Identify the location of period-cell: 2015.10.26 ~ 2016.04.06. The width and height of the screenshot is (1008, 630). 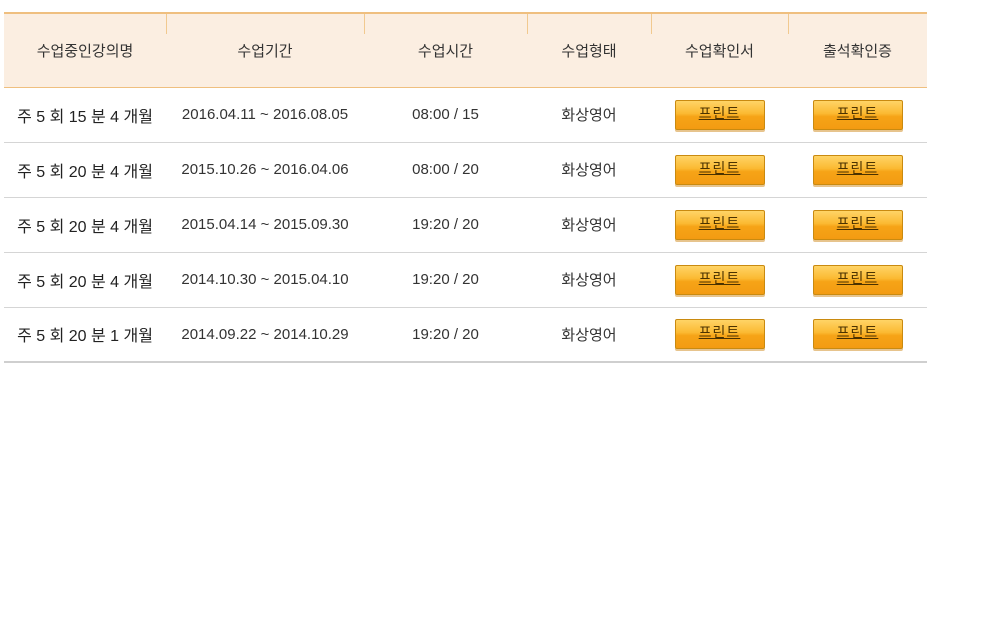
(265, 170).